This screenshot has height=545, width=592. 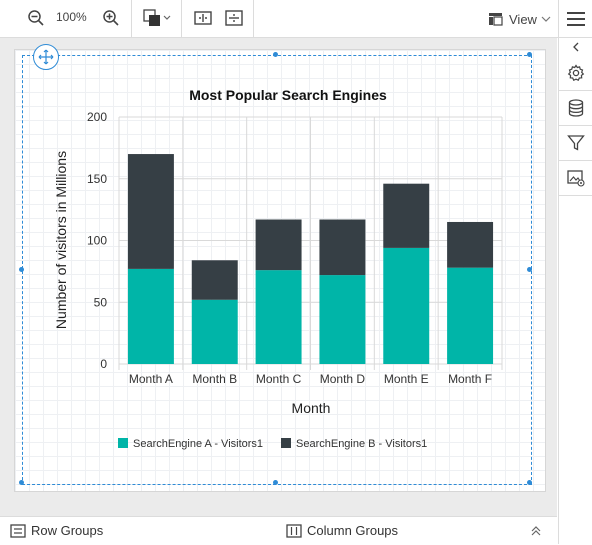 I want to click on row-groups-label: Row Groups, so click(x=67, y=530).